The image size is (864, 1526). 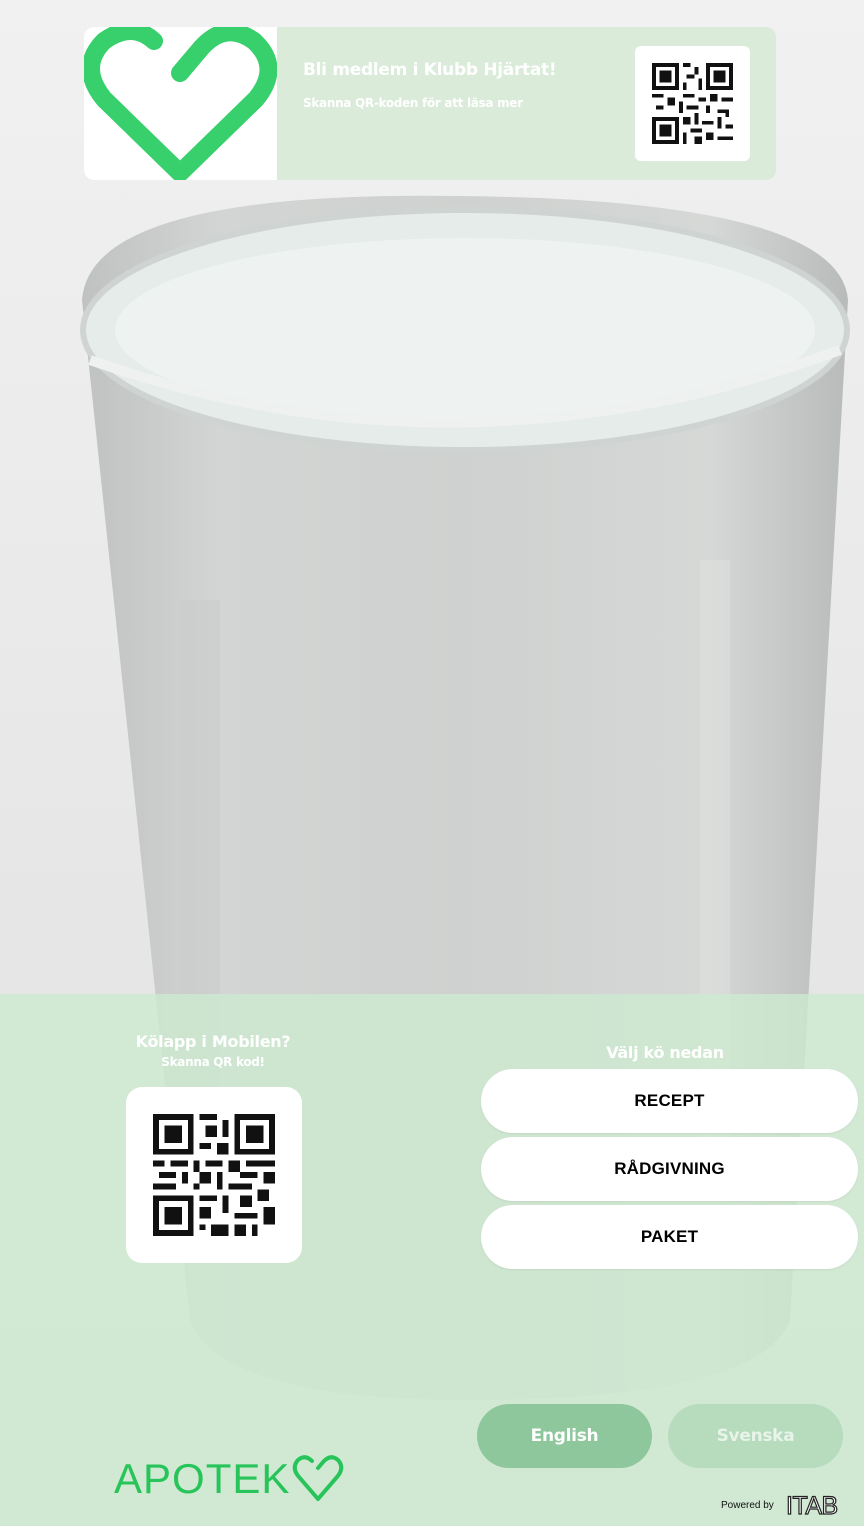 What do you see at coordinates (669, 1169) in the screenshot?
I see `queue-button-radgivning: RÅDGIVNING` at bounding box center [669, 1169].